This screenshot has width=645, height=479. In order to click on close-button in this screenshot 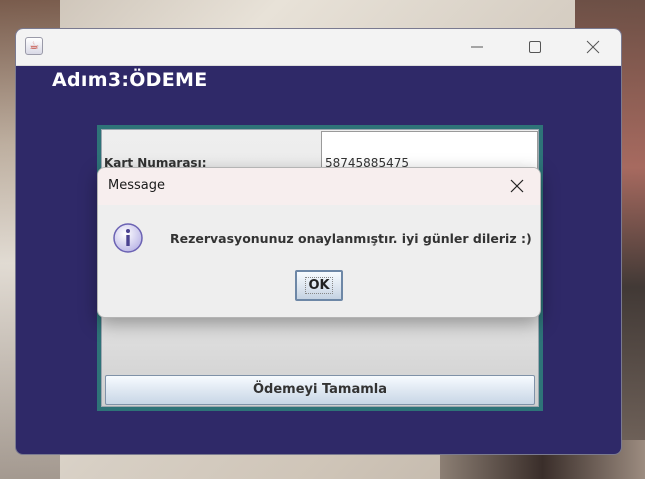, I will do `click(592, 47)`.